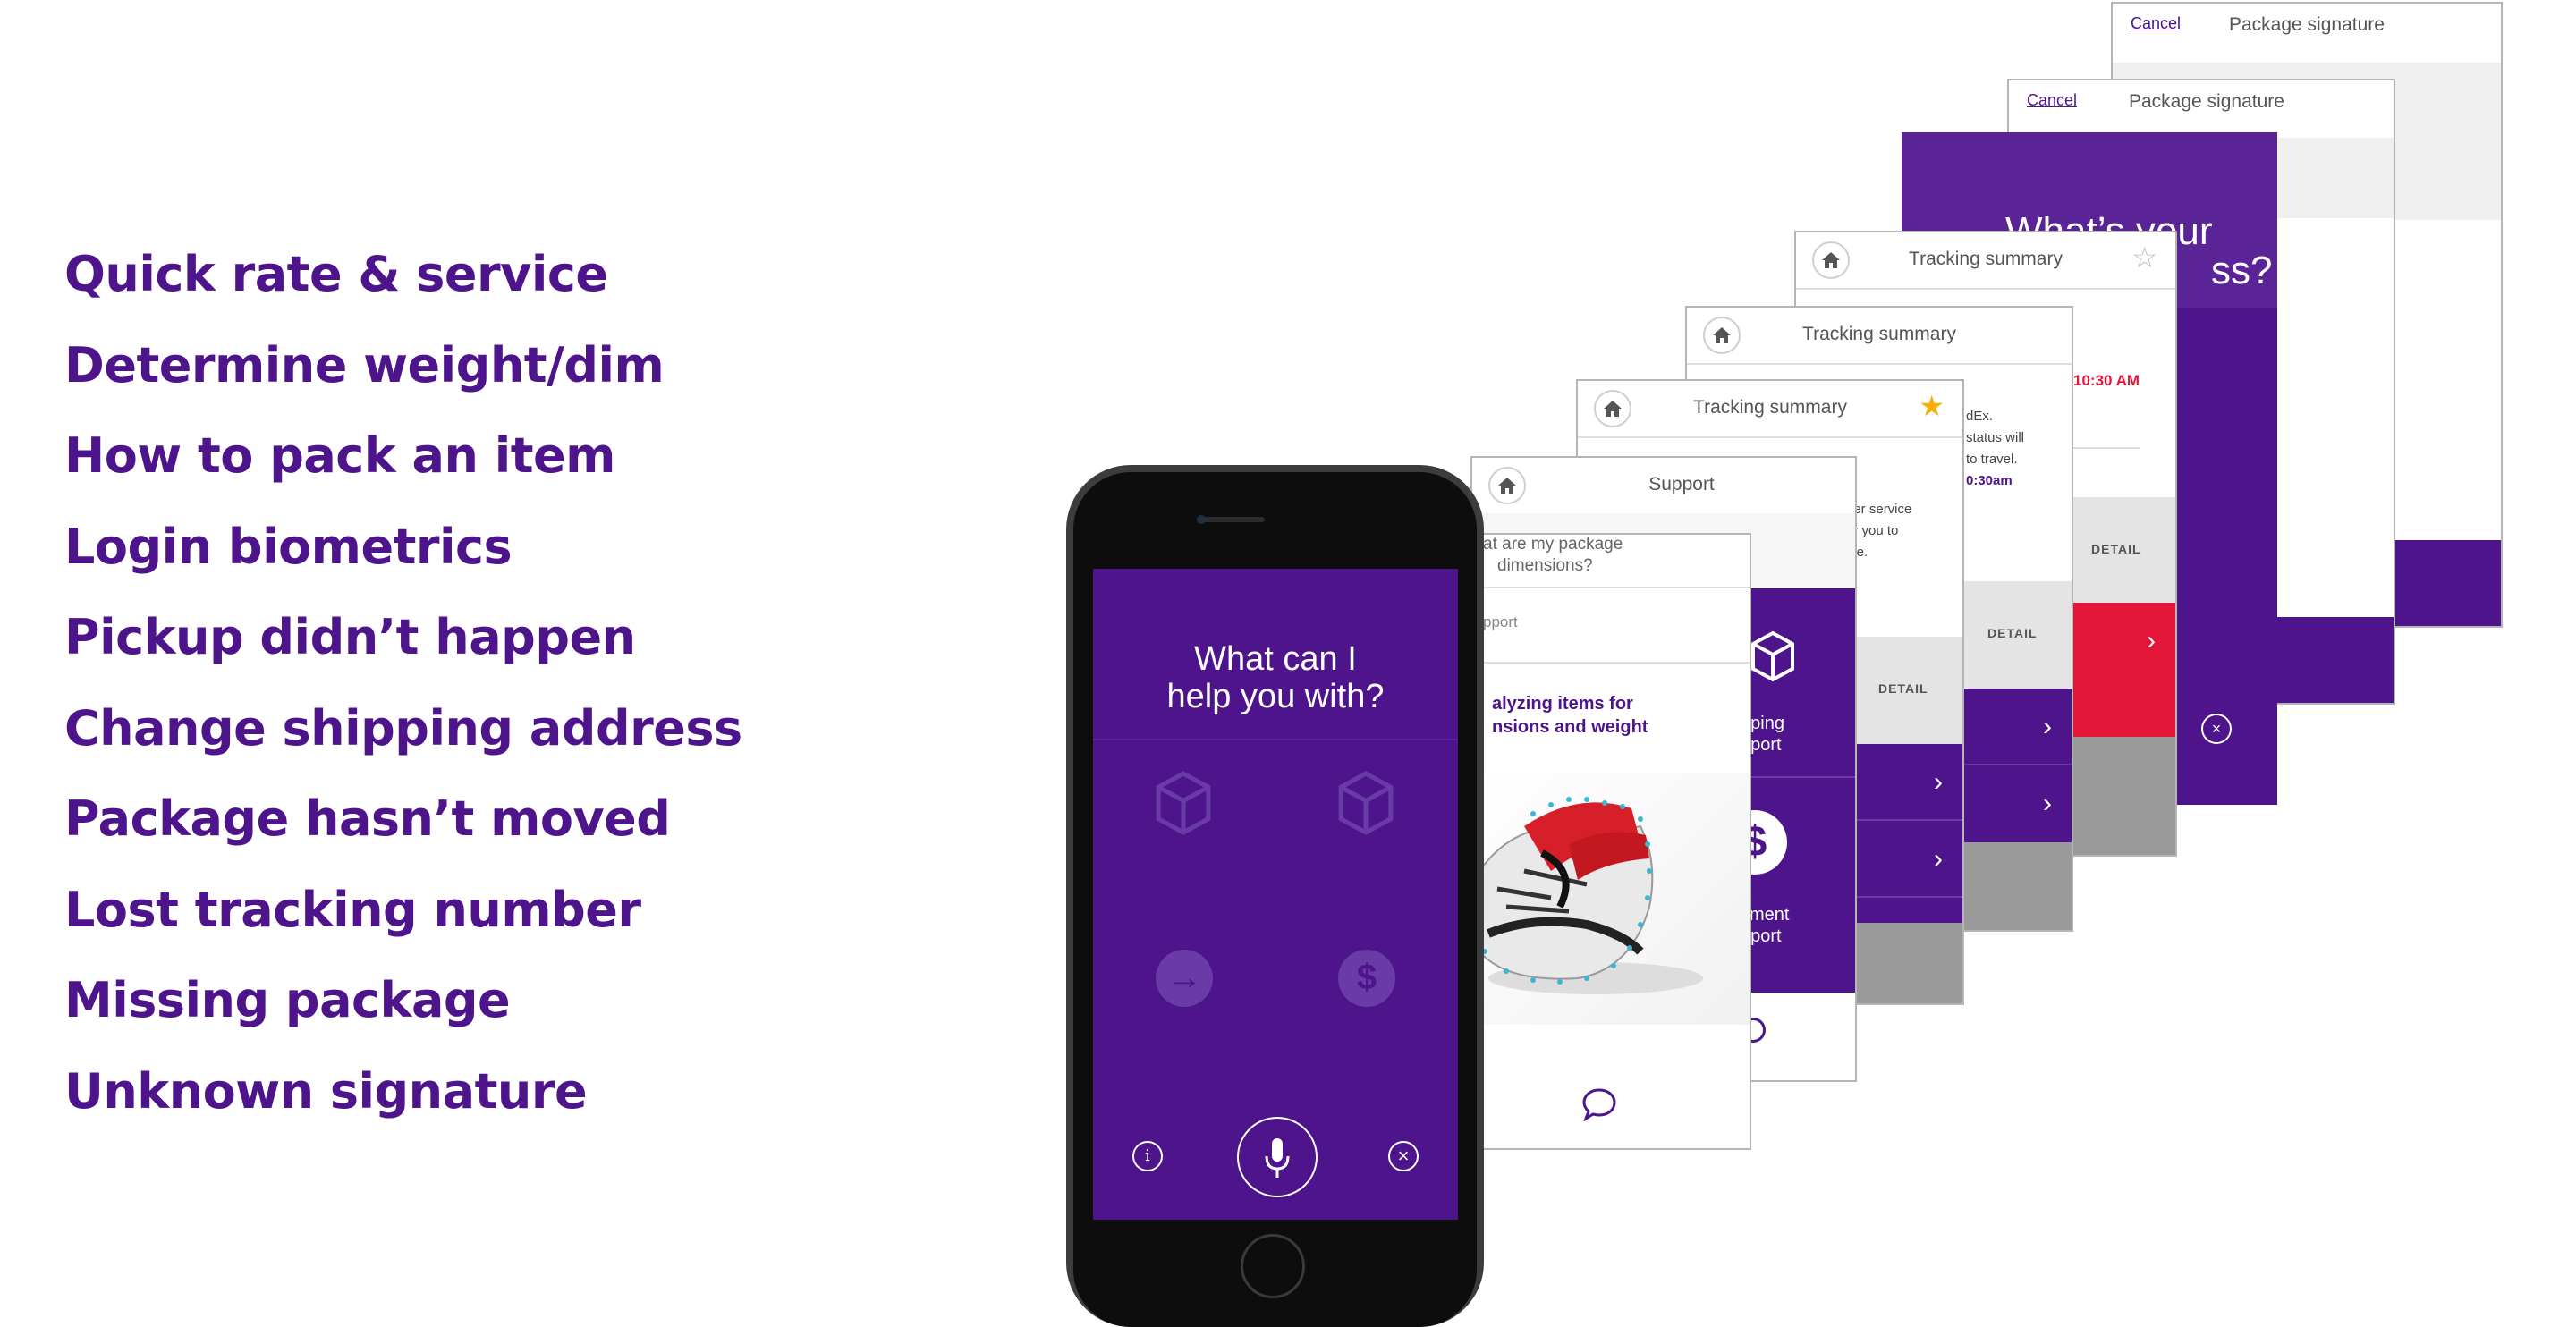 This screenshot has height=1327, width=2576. I want to click on shoe-image, so click(1591, 895).